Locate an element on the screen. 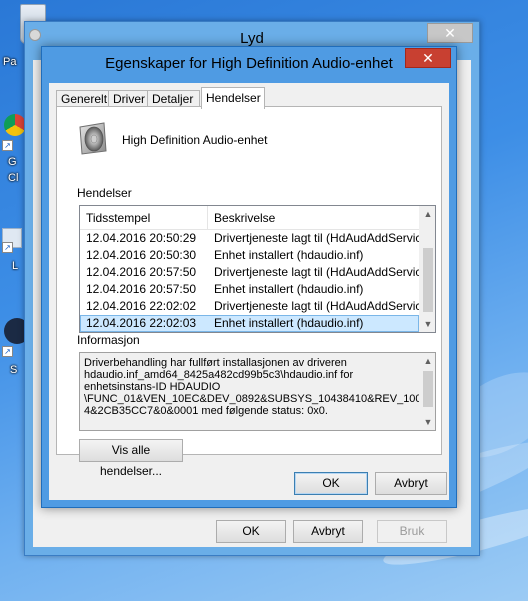 The height and width of the screenshot is (601, 528). event-timestamp: 12.04.2016 20:50:30 is located at coordinates (141, 255).